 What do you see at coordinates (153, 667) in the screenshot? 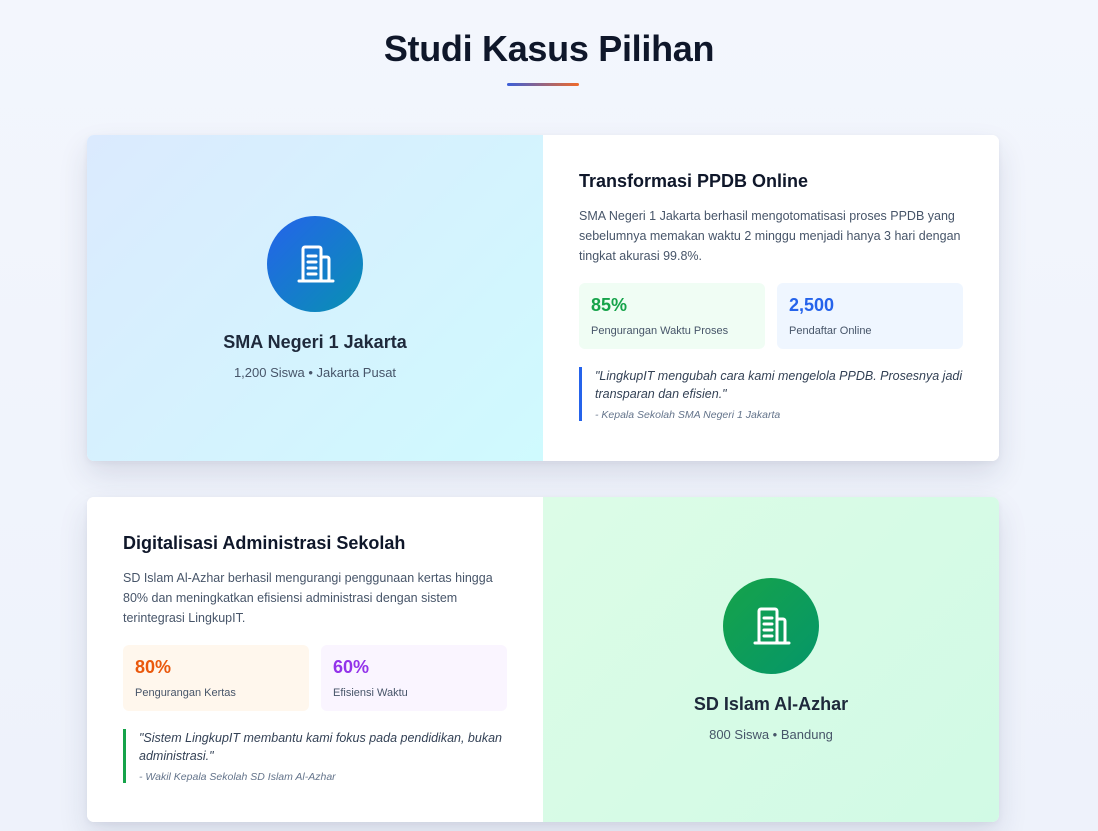
I see `stat-value: 80%` at bounding box center [153, 667].